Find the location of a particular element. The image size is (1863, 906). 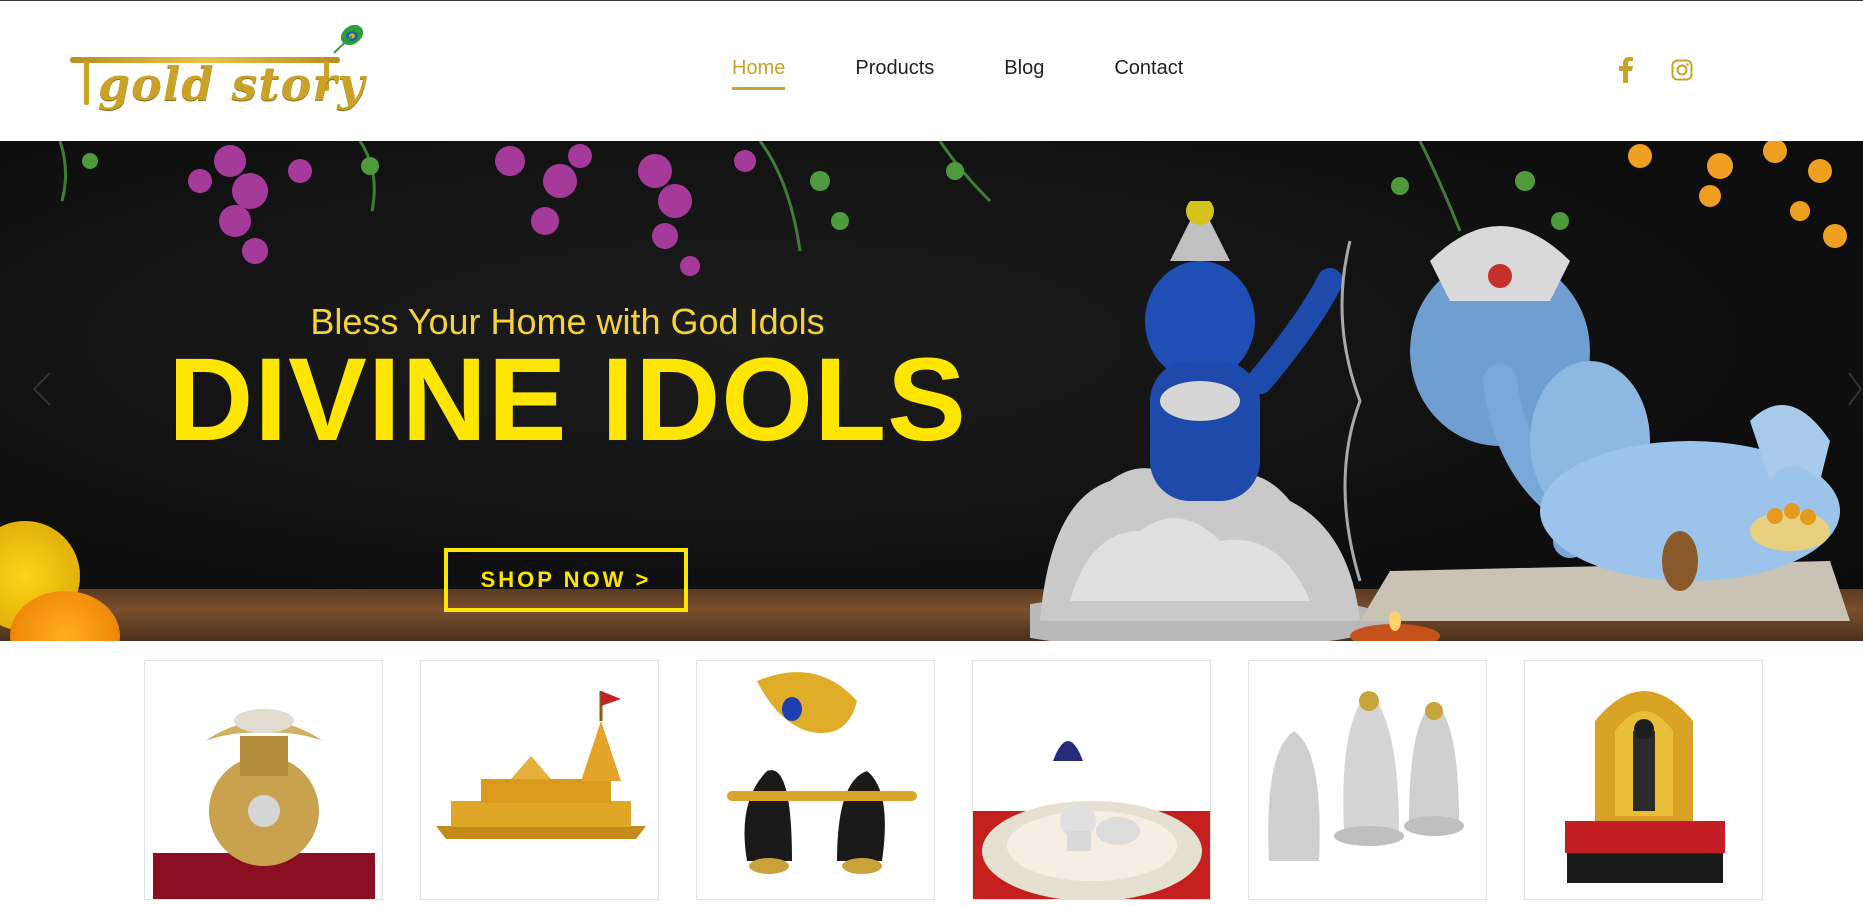

product-tile-kalash is located at coordinates (263, 780).